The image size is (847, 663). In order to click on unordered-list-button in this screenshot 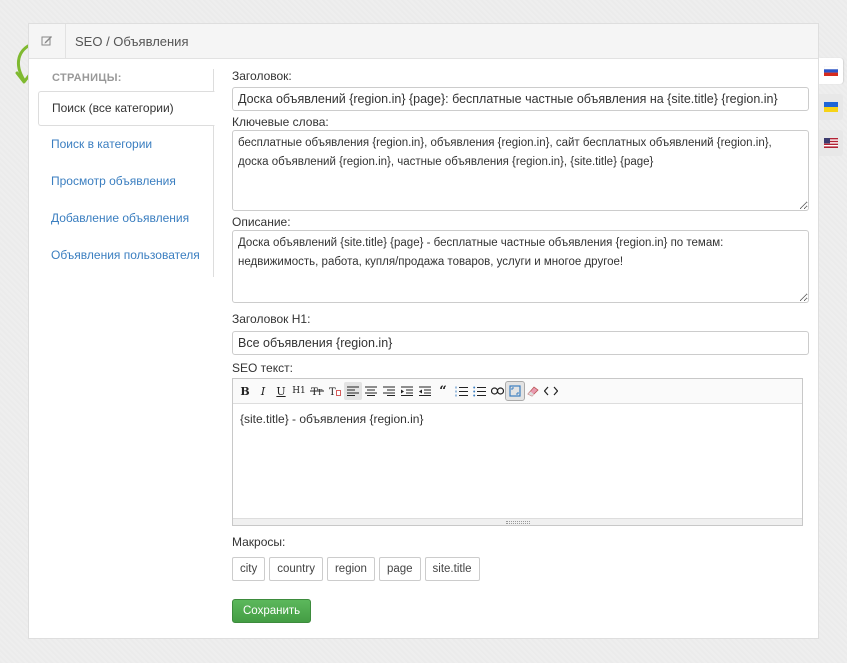, I will do `click(479, 391)`.